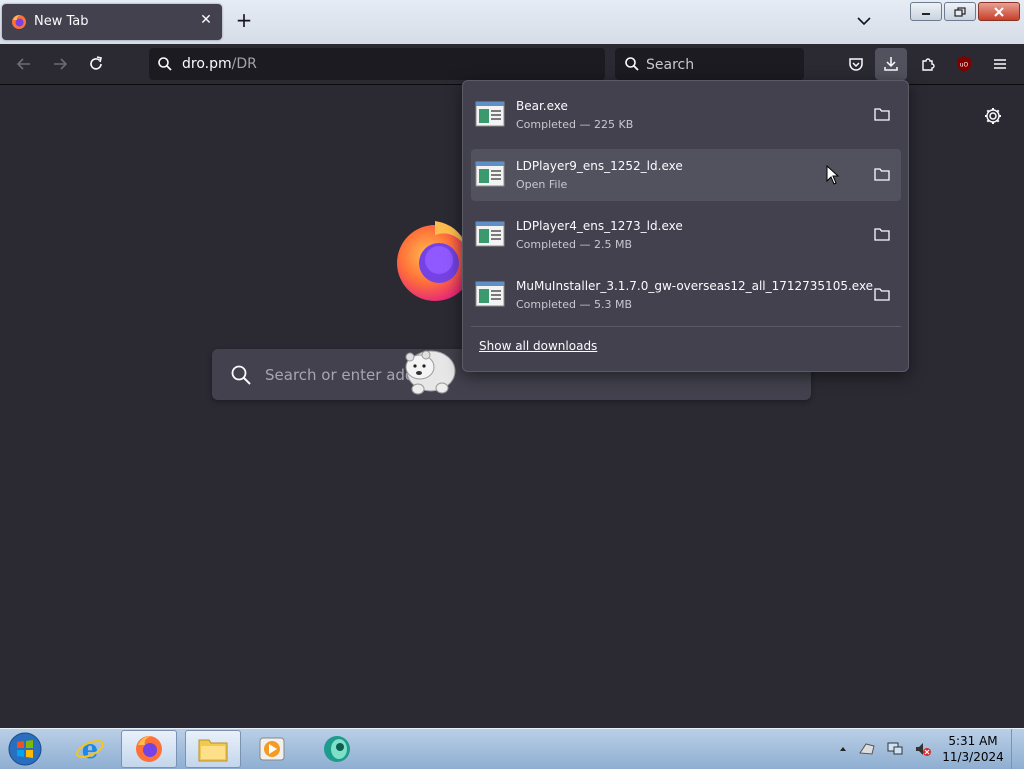 Image resolution: width=1024 pixels, height=769 pixels. What do you see at coordinates (24, 64) in the screenshot?
I see `back-arrow-icon` at bounding box center [24, 64].